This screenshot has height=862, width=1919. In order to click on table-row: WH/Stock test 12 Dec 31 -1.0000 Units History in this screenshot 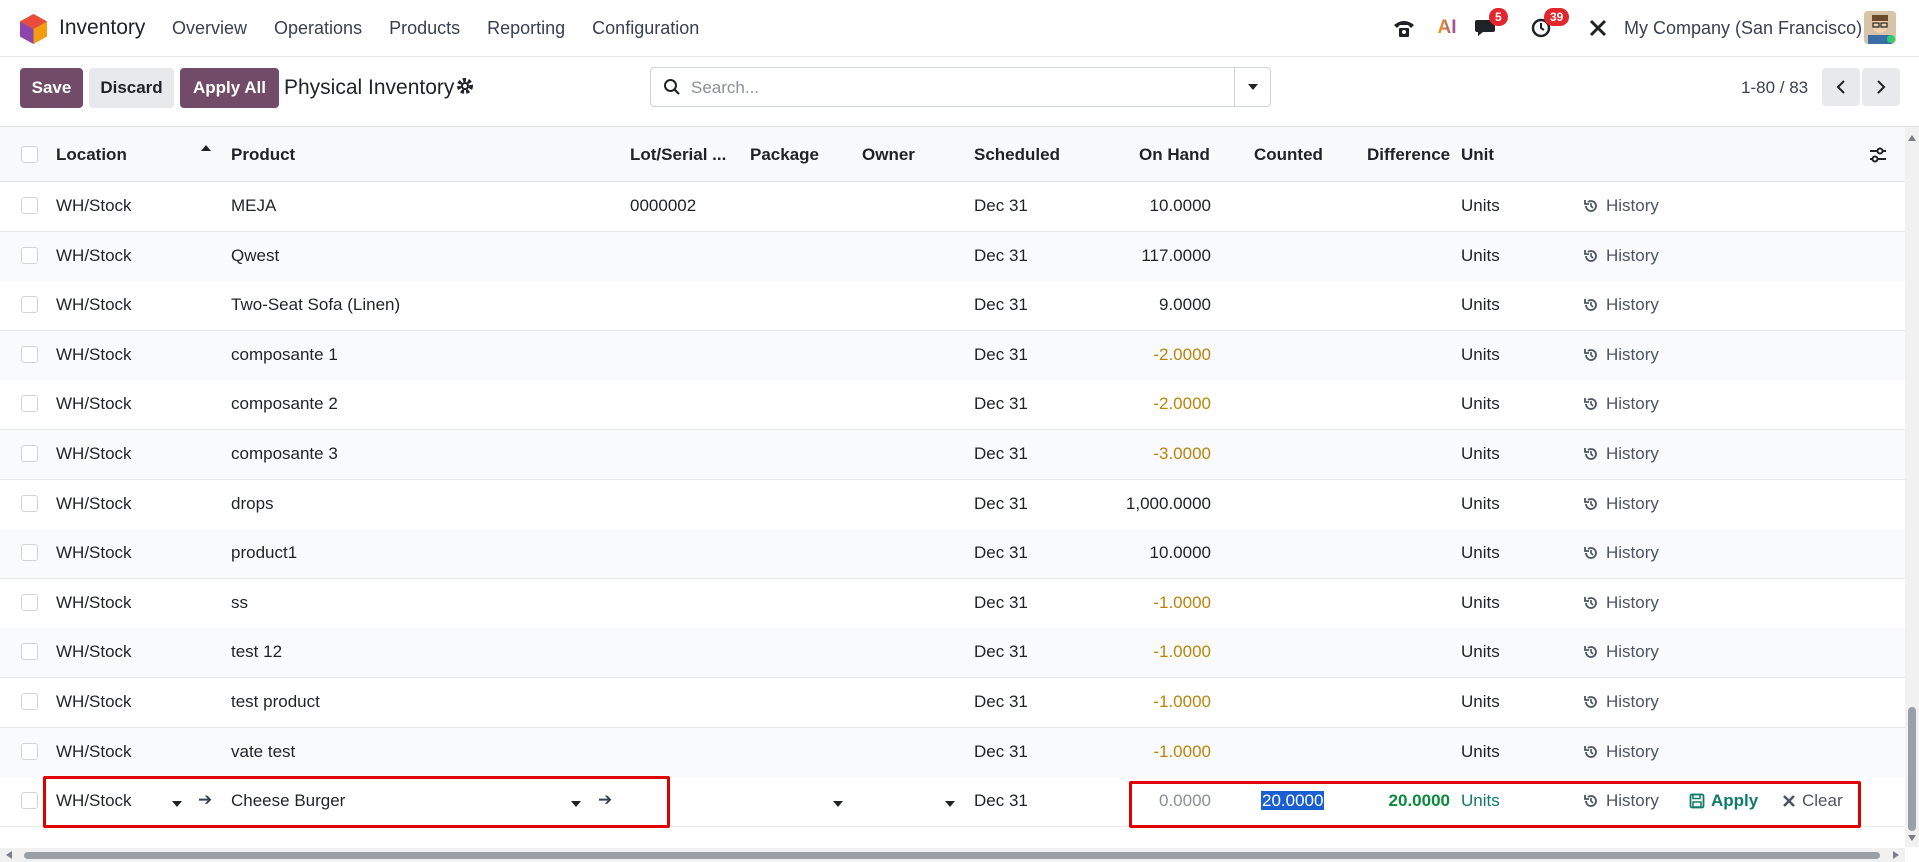, I will do `click(952, 653)`.